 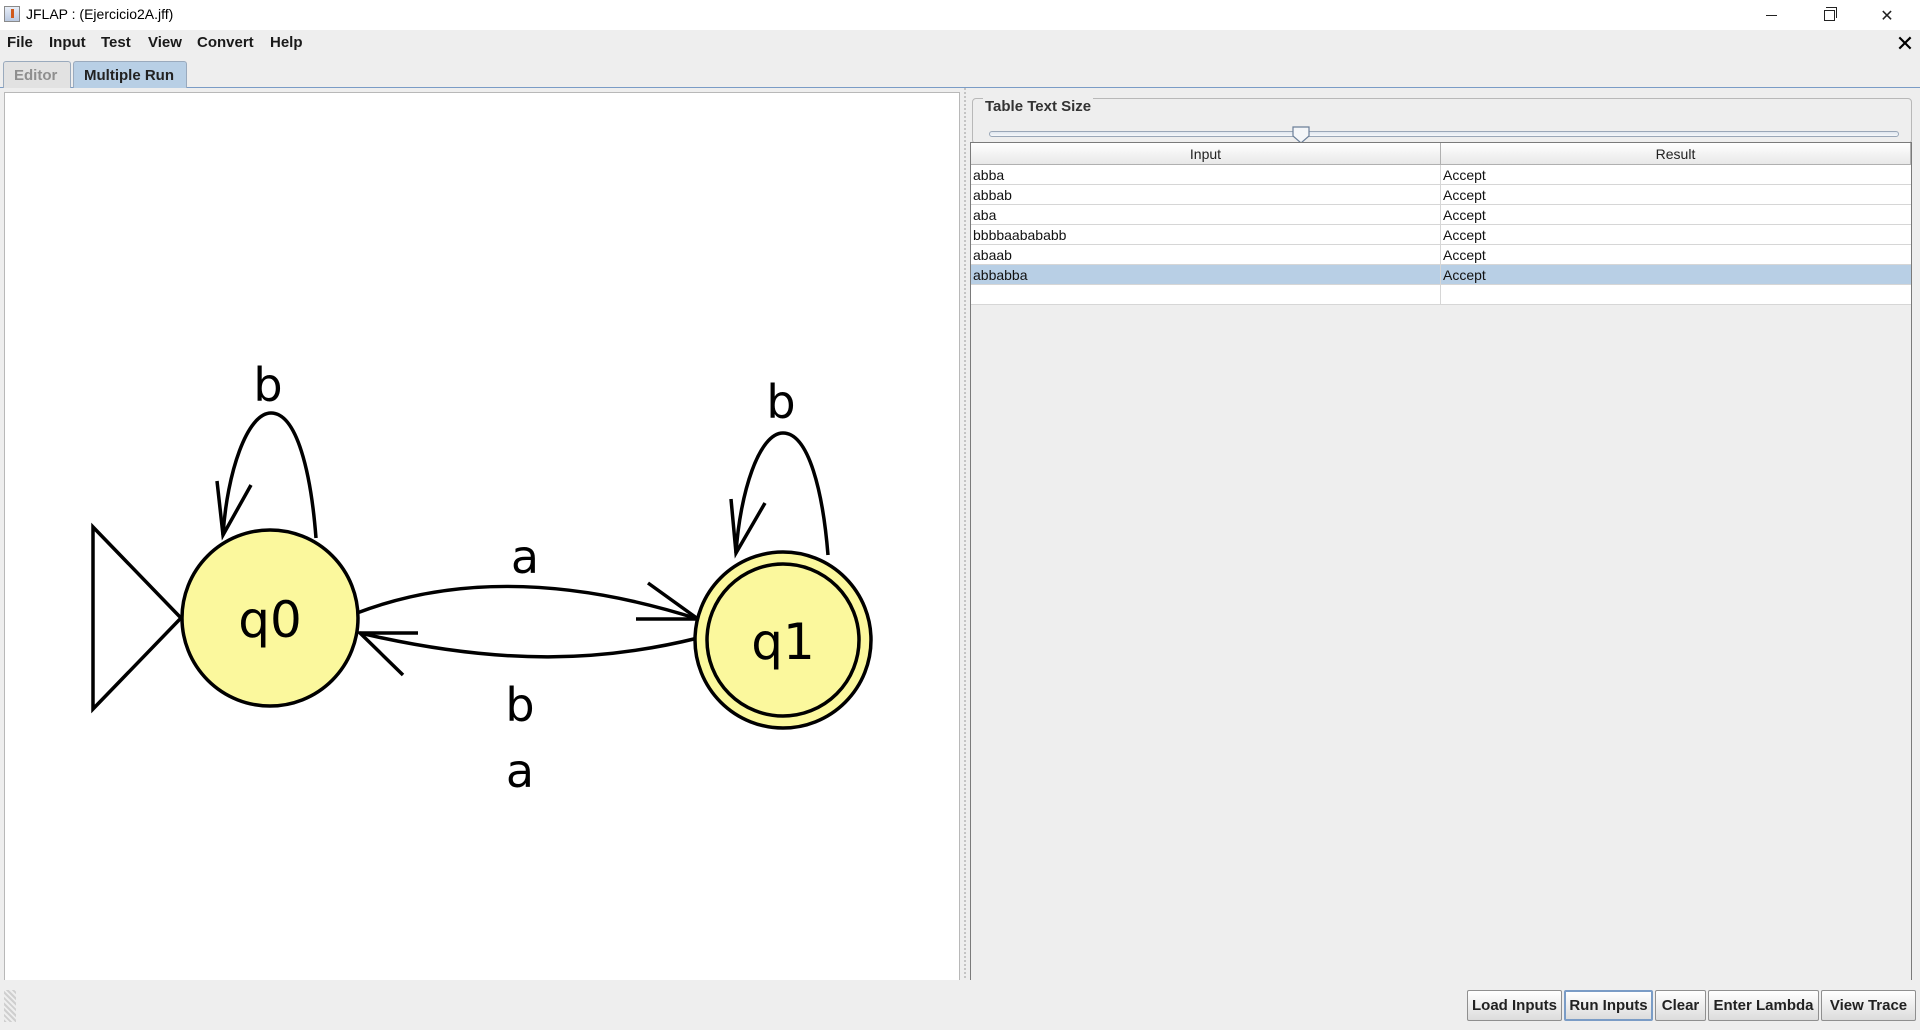 What do you see at coordinates (234, 510) in the screenshot?
I see `loop-q0-arrowhead` at bounding box center [234, 510].